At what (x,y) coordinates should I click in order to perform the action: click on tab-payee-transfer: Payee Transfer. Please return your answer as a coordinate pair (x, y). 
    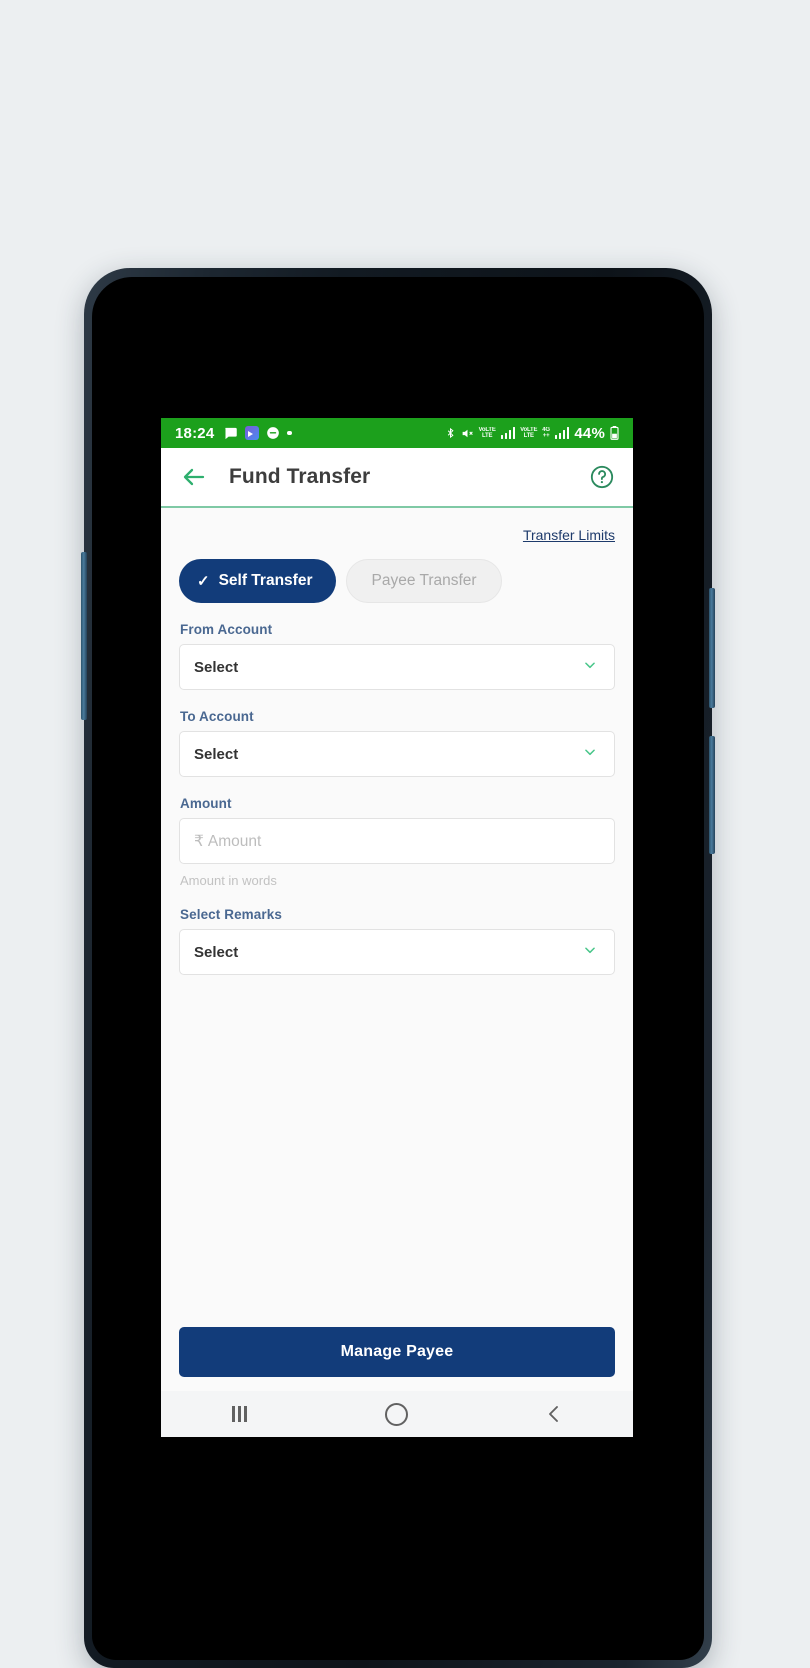
    Looking at the image, I should click on (424, 581).